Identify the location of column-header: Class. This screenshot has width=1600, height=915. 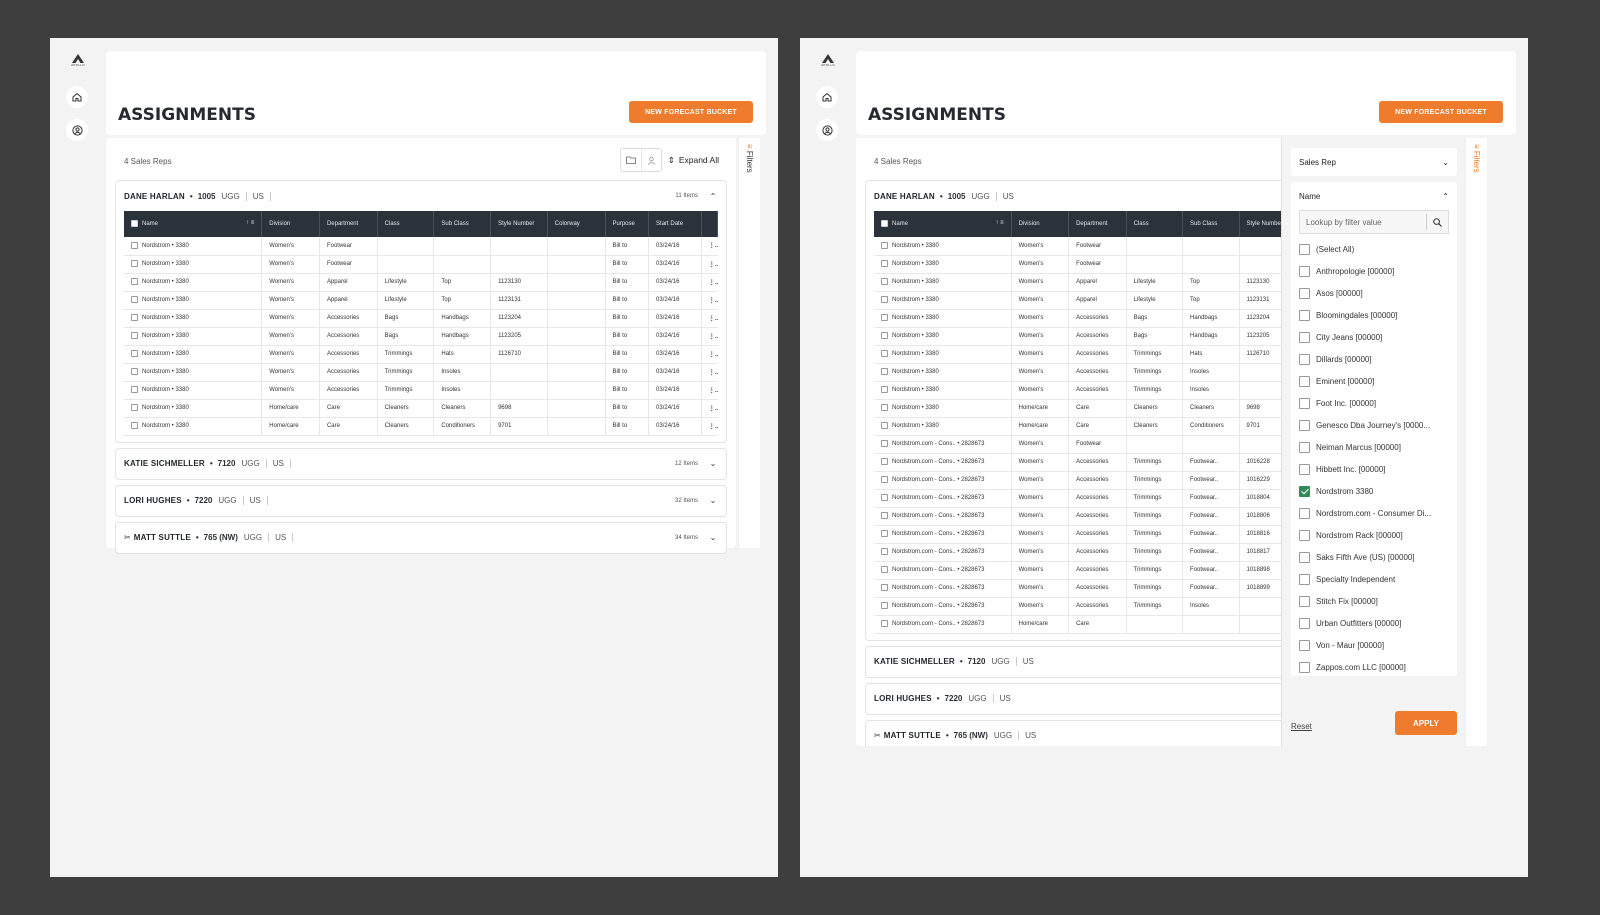
(1155, 224).